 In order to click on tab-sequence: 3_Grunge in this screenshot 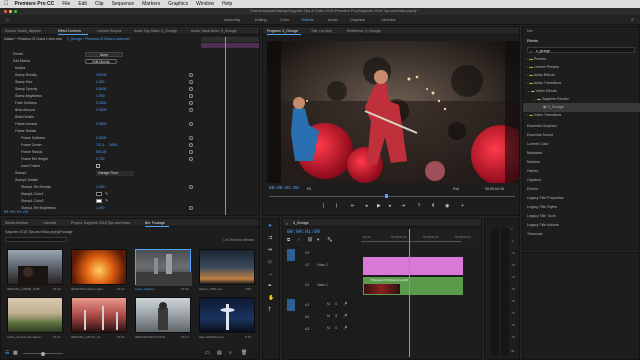, I will do `click(301, 223)`.